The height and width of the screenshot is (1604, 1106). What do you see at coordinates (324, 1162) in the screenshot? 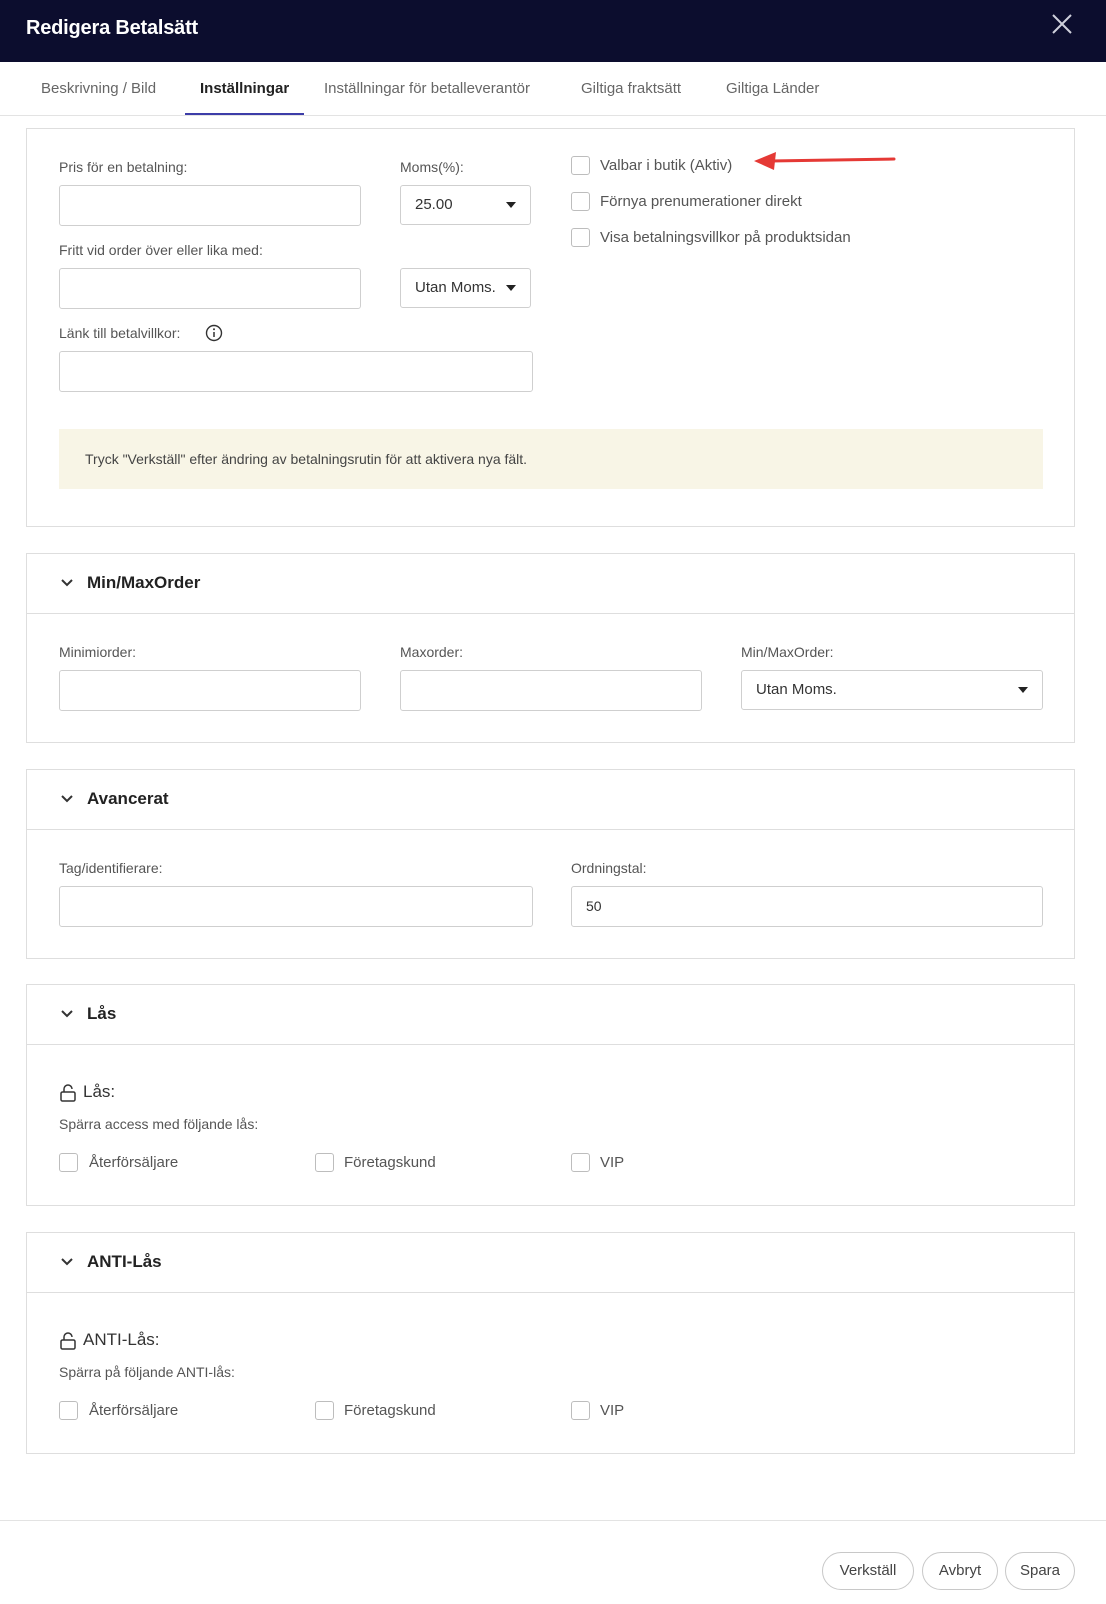
I see `lock-company-checkbox` at bounding box center [324, 1162].